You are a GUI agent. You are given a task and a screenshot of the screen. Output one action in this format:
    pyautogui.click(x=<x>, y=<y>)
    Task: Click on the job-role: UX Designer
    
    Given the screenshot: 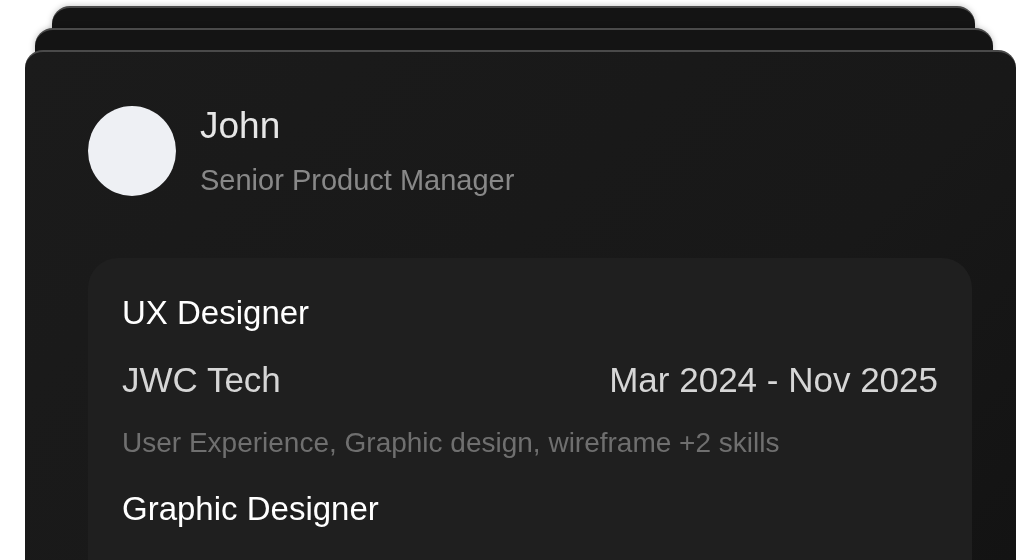 What is the action you would take?
    pyautogui.click(x=216, y=313)
    